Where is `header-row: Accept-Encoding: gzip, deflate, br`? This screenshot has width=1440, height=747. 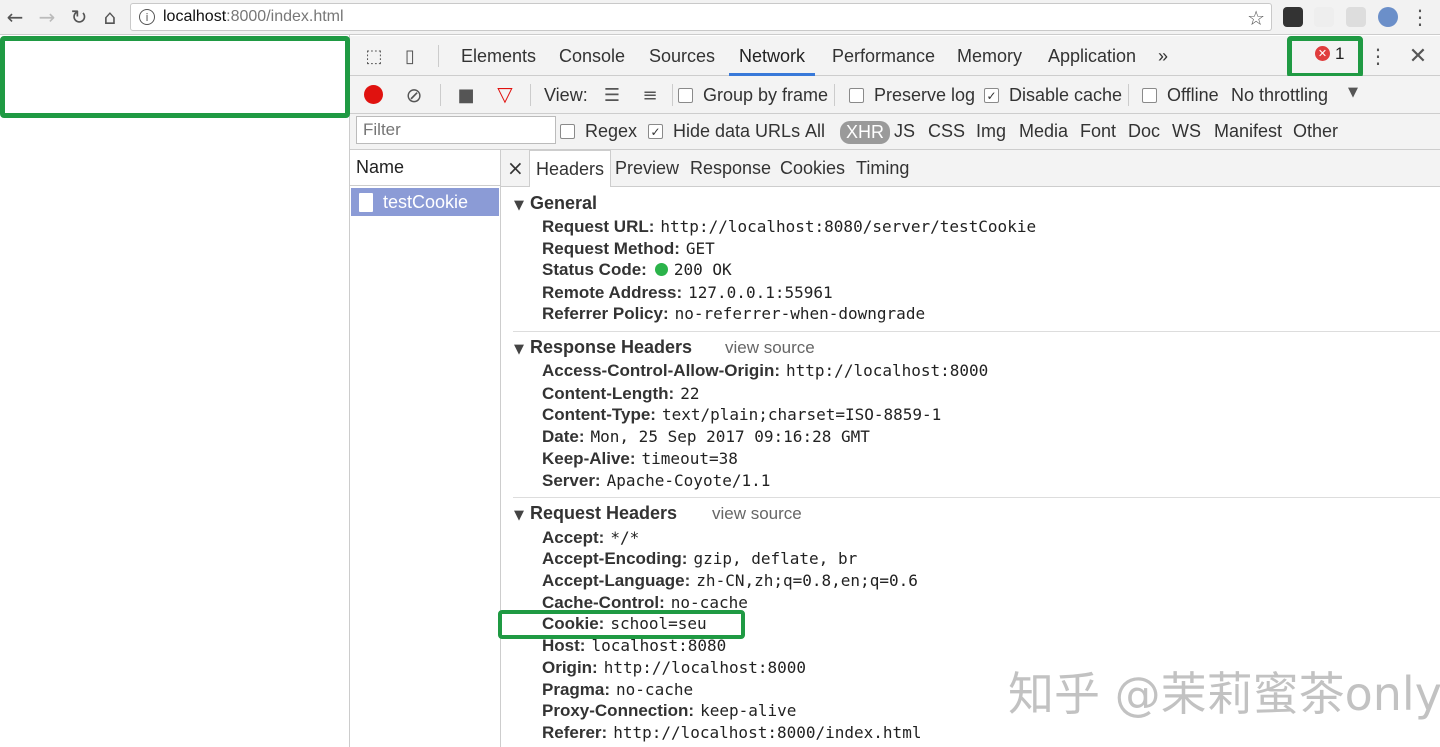 header-row: Accept-Encoding: gzip, deflate, br is located at coordinates (700, 558).